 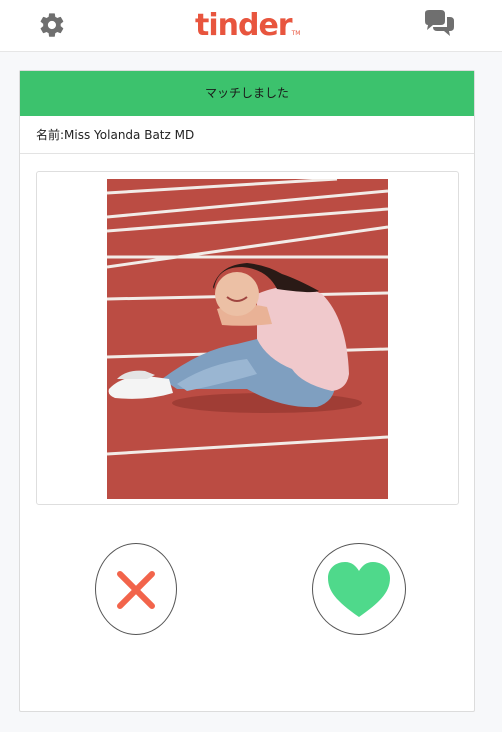 I want to click on tinder-logo: tinderTM, so click(x=247, y=26).